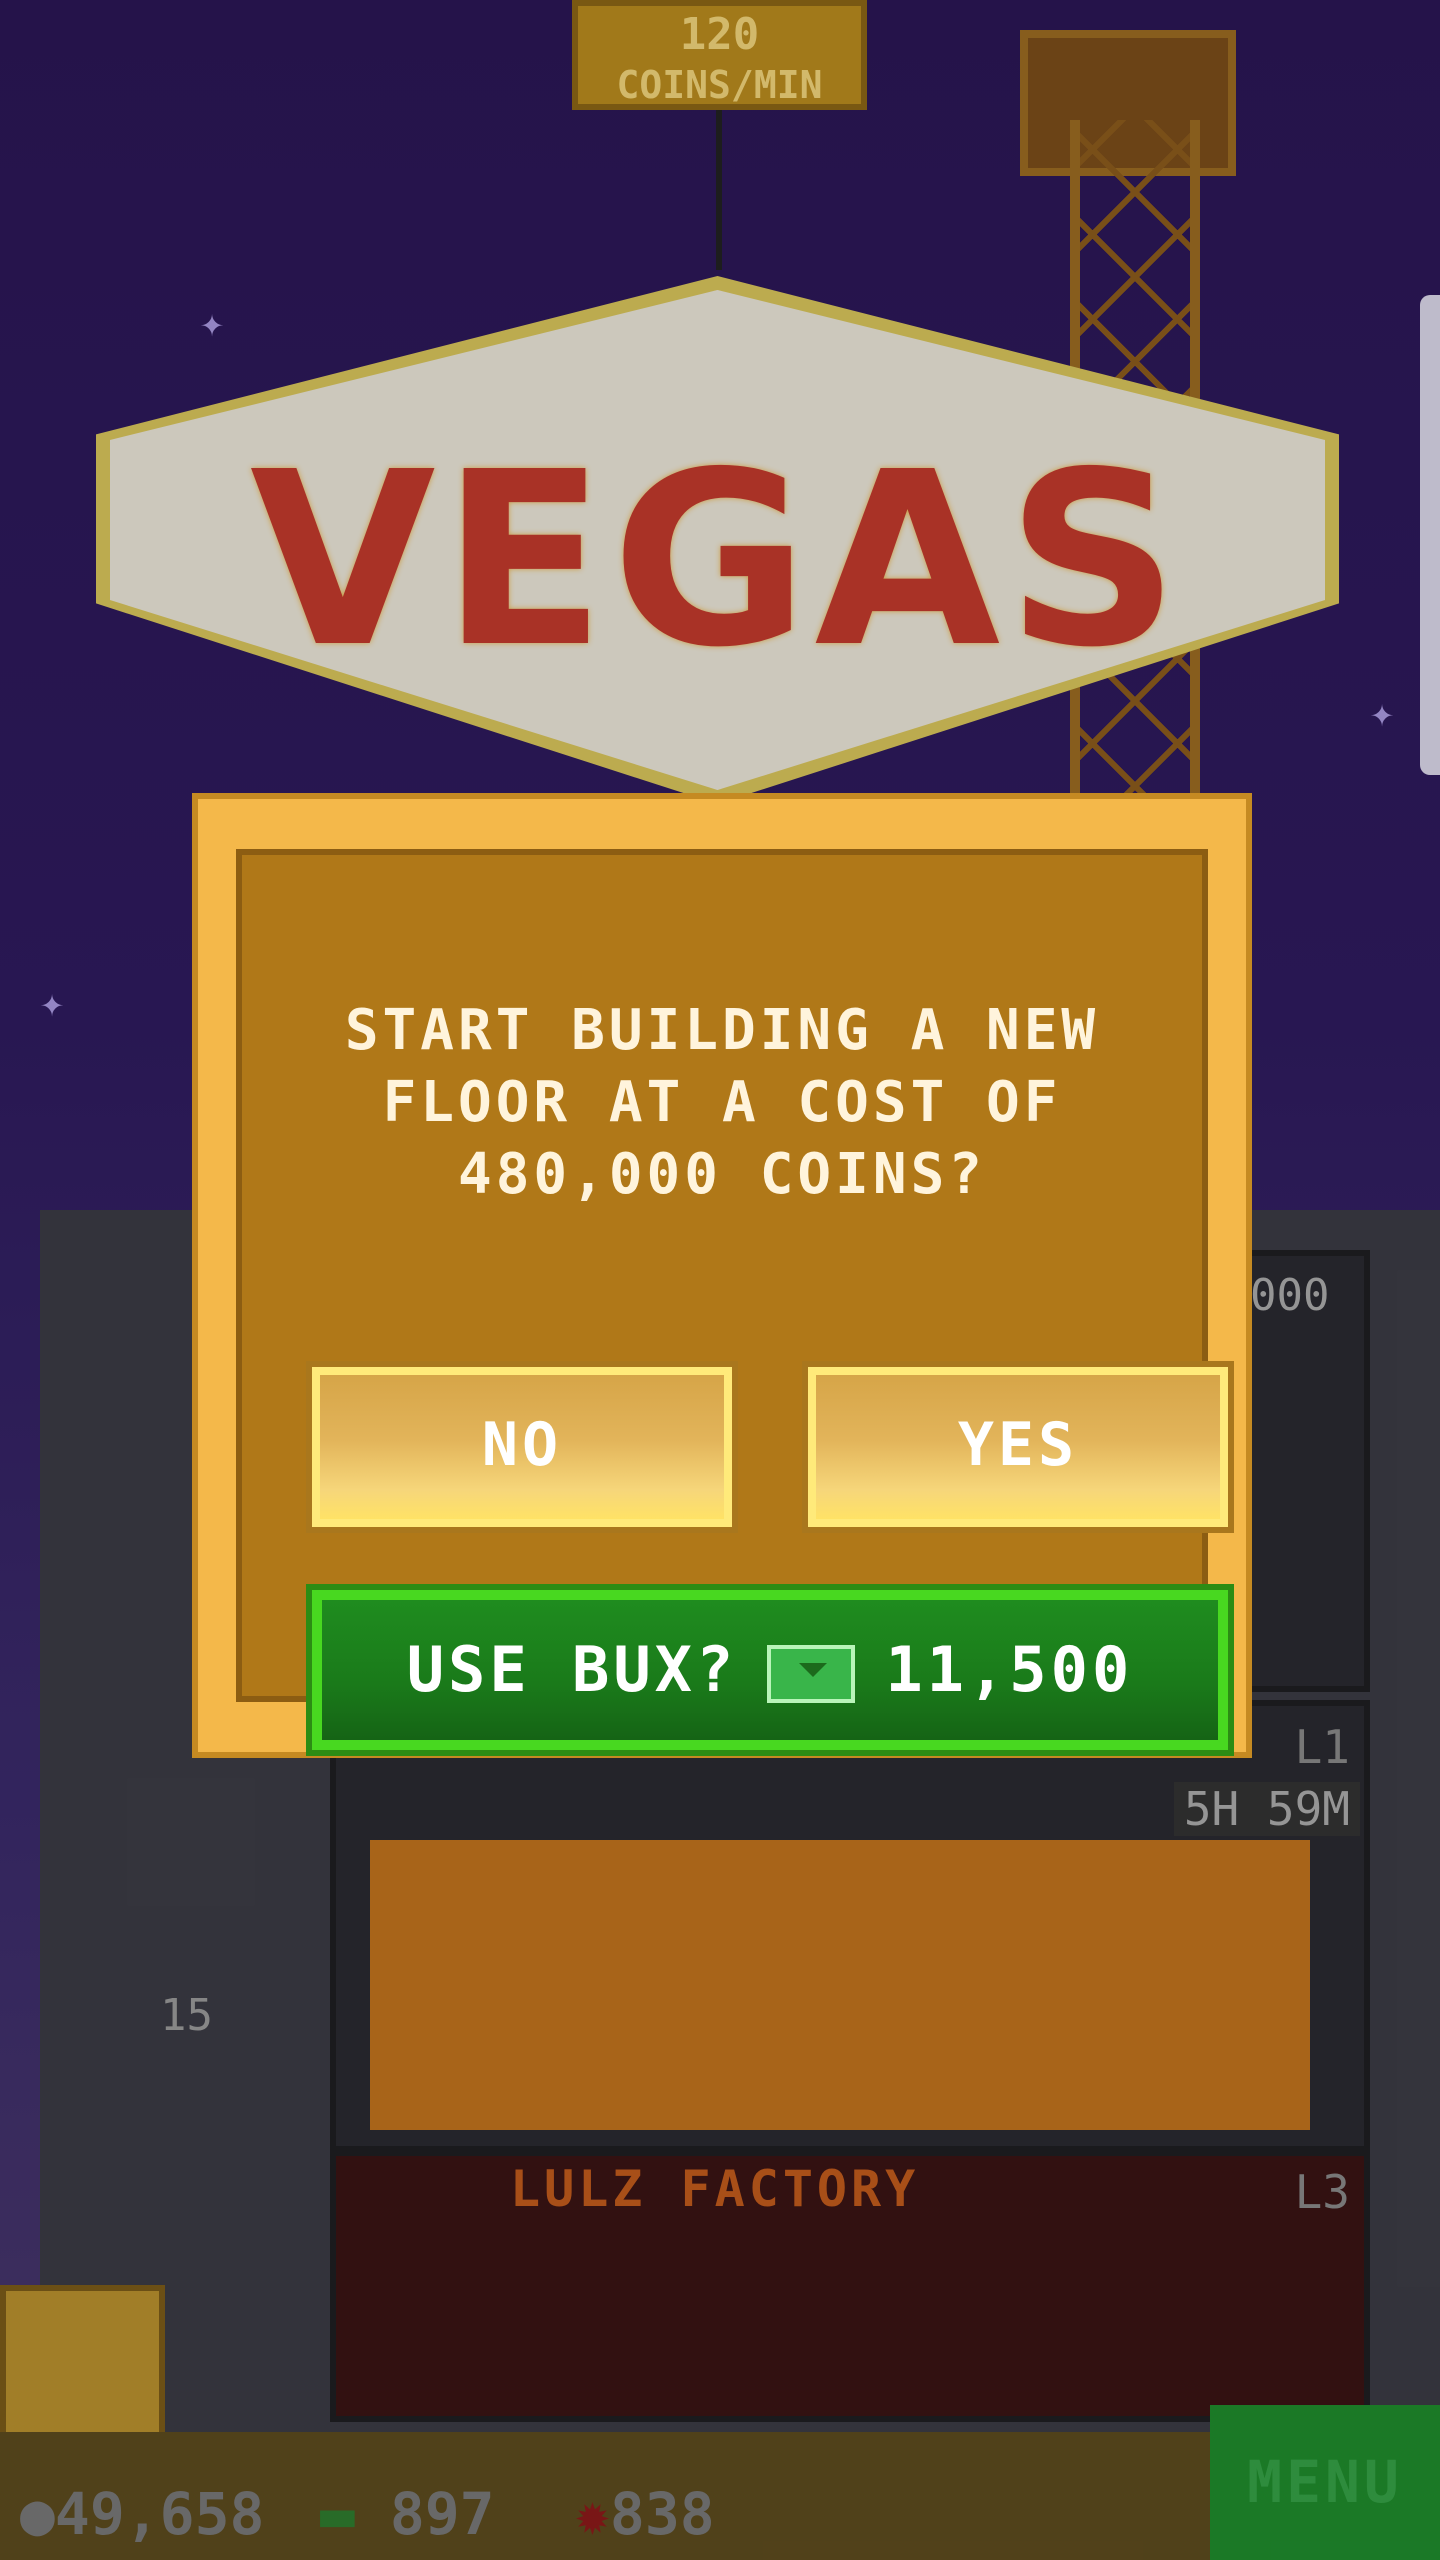 The width and height of the screenshot is (1440, 2560). What do you see at coordinates (522, 1447) in the screenshot?
I see `no-button: NO` at bounding box center [522, 1447].